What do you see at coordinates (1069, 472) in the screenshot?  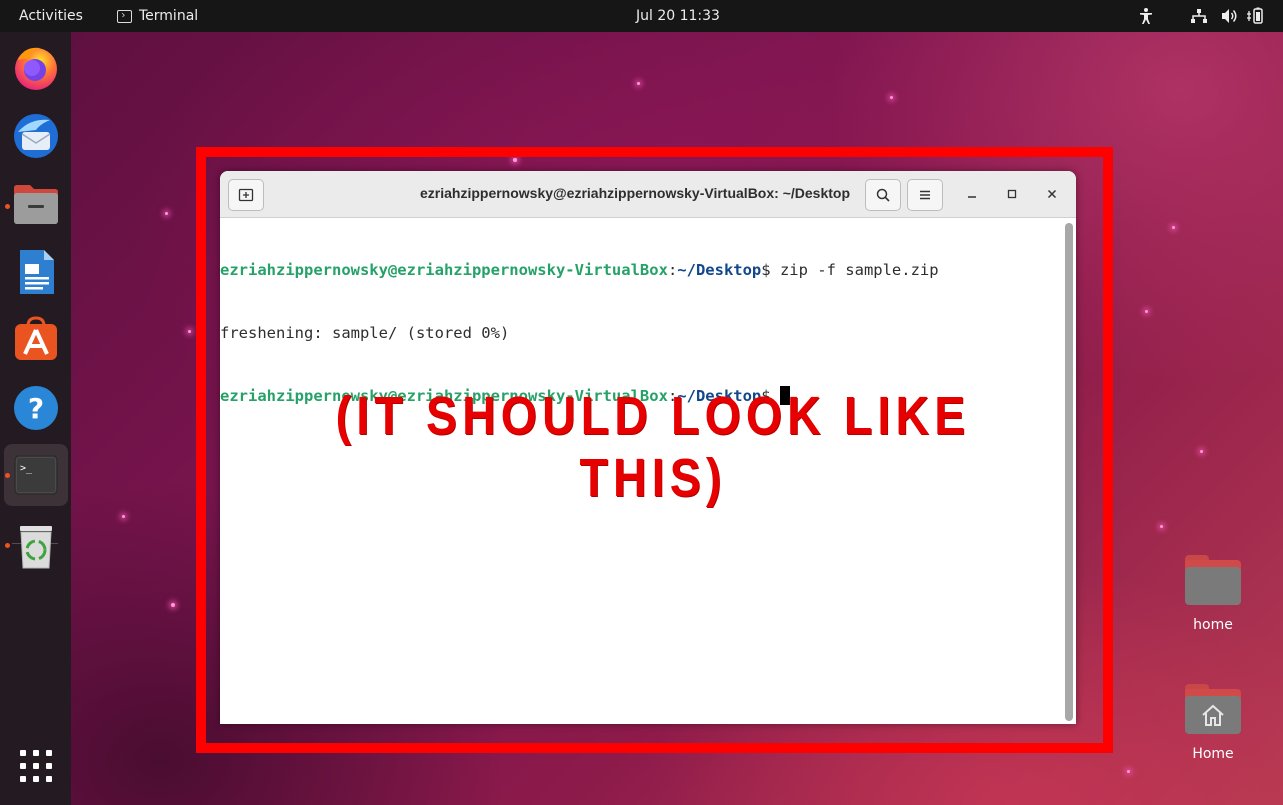 I see `scrollbar` at bounding box center [1069, 472].